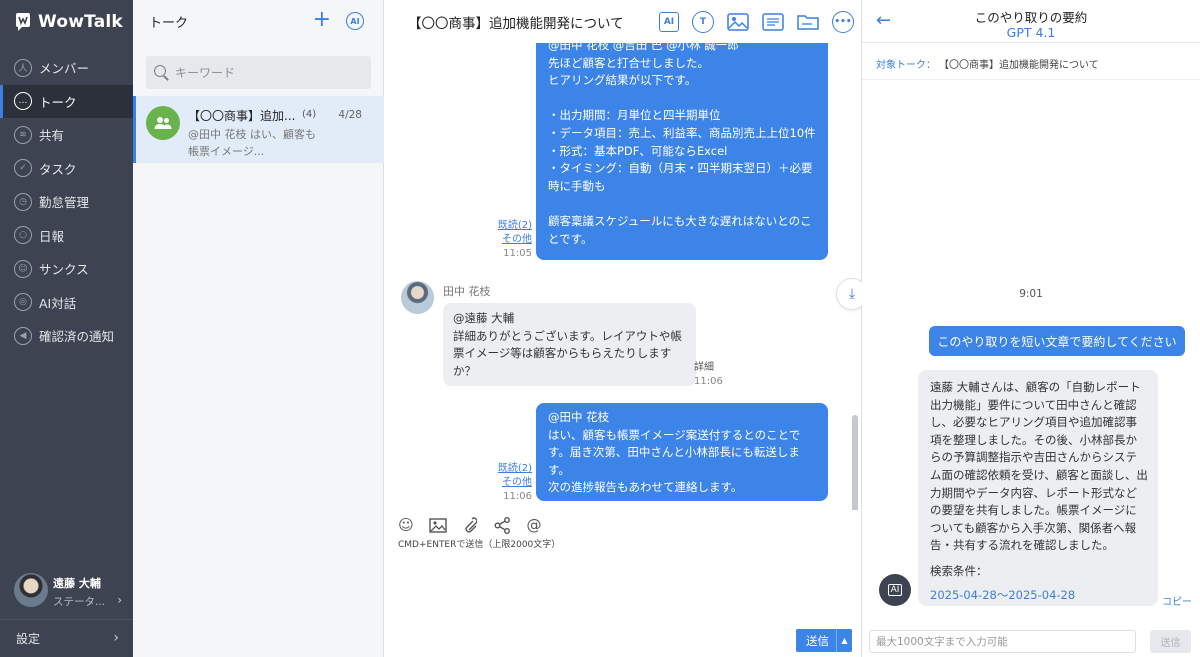 Image resolution: width=1200 pixels, height=657 pixels. I want to click on nav-item-share: ≋ 共有, so click(66, 135).